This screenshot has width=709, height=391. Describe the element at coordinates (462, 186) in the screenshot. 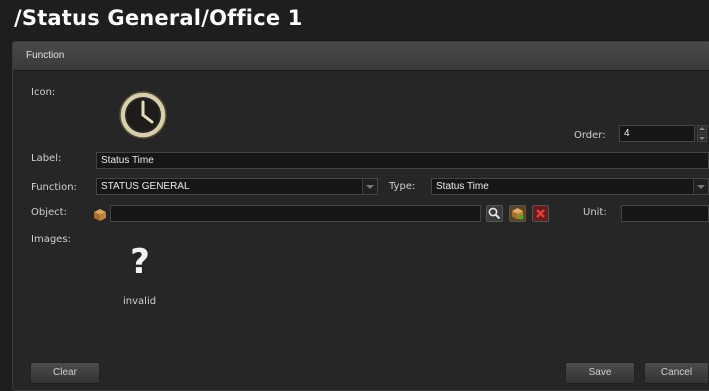

I see `type-select-value: Status Time` at that location.